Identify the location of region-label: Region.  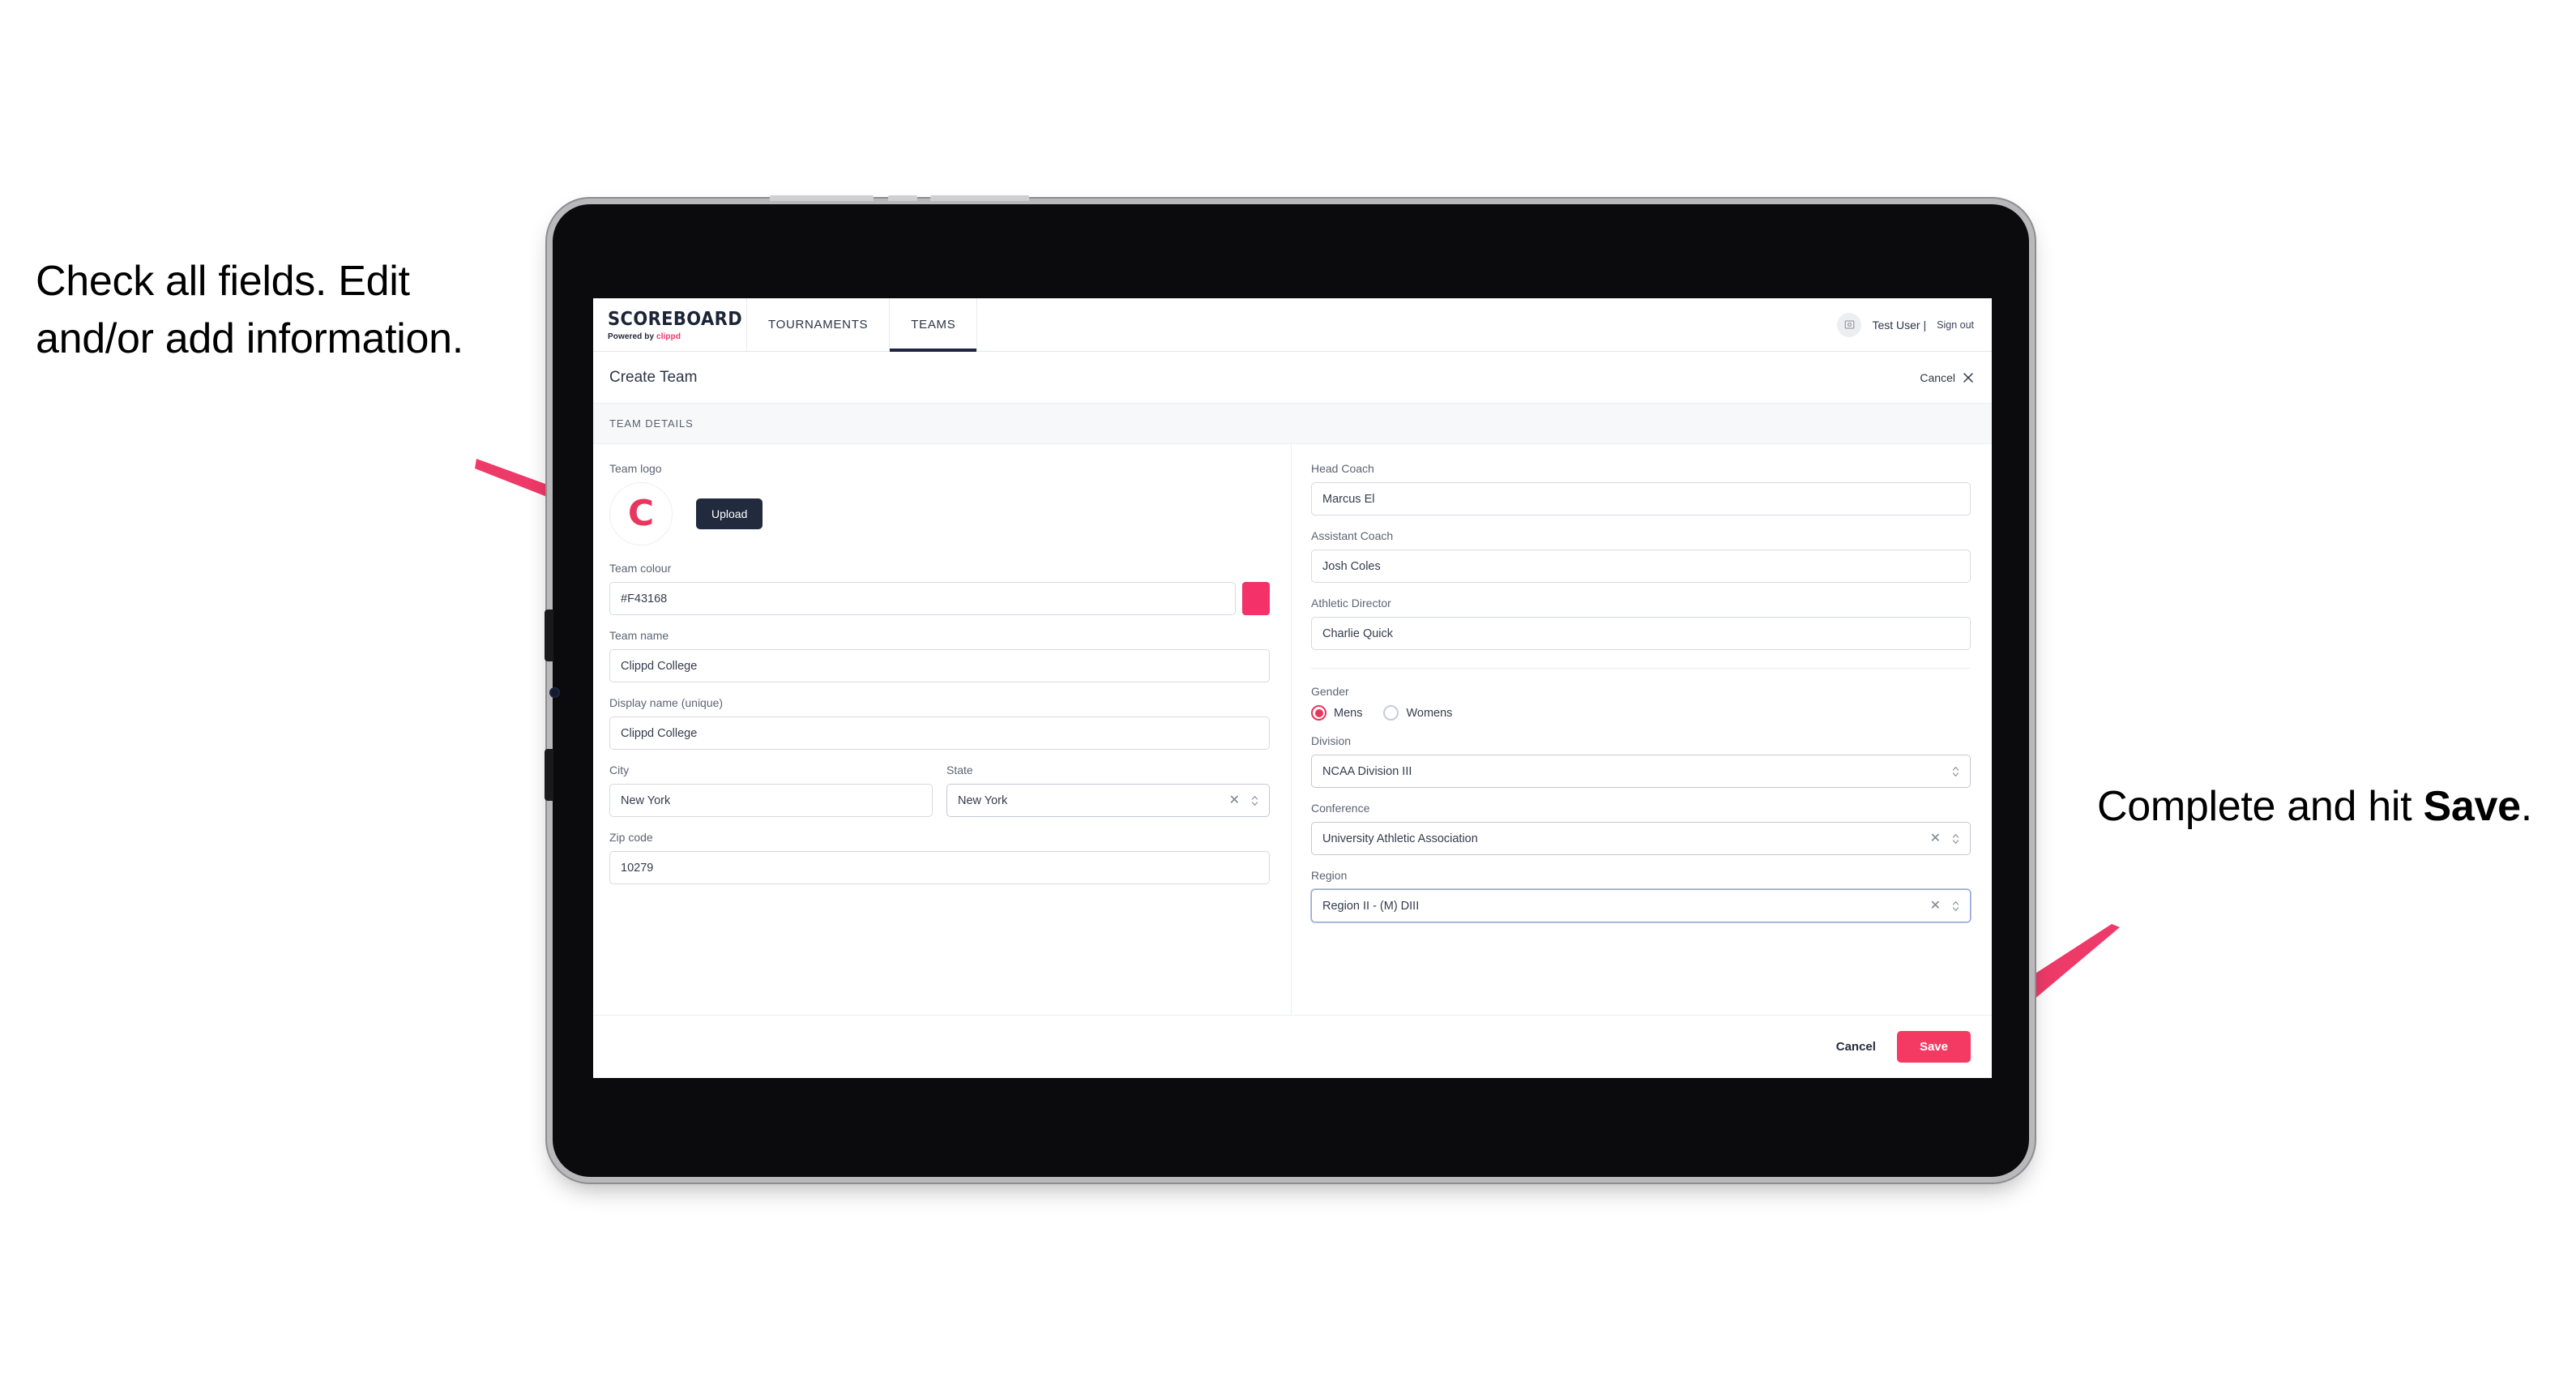
(1329, 875).